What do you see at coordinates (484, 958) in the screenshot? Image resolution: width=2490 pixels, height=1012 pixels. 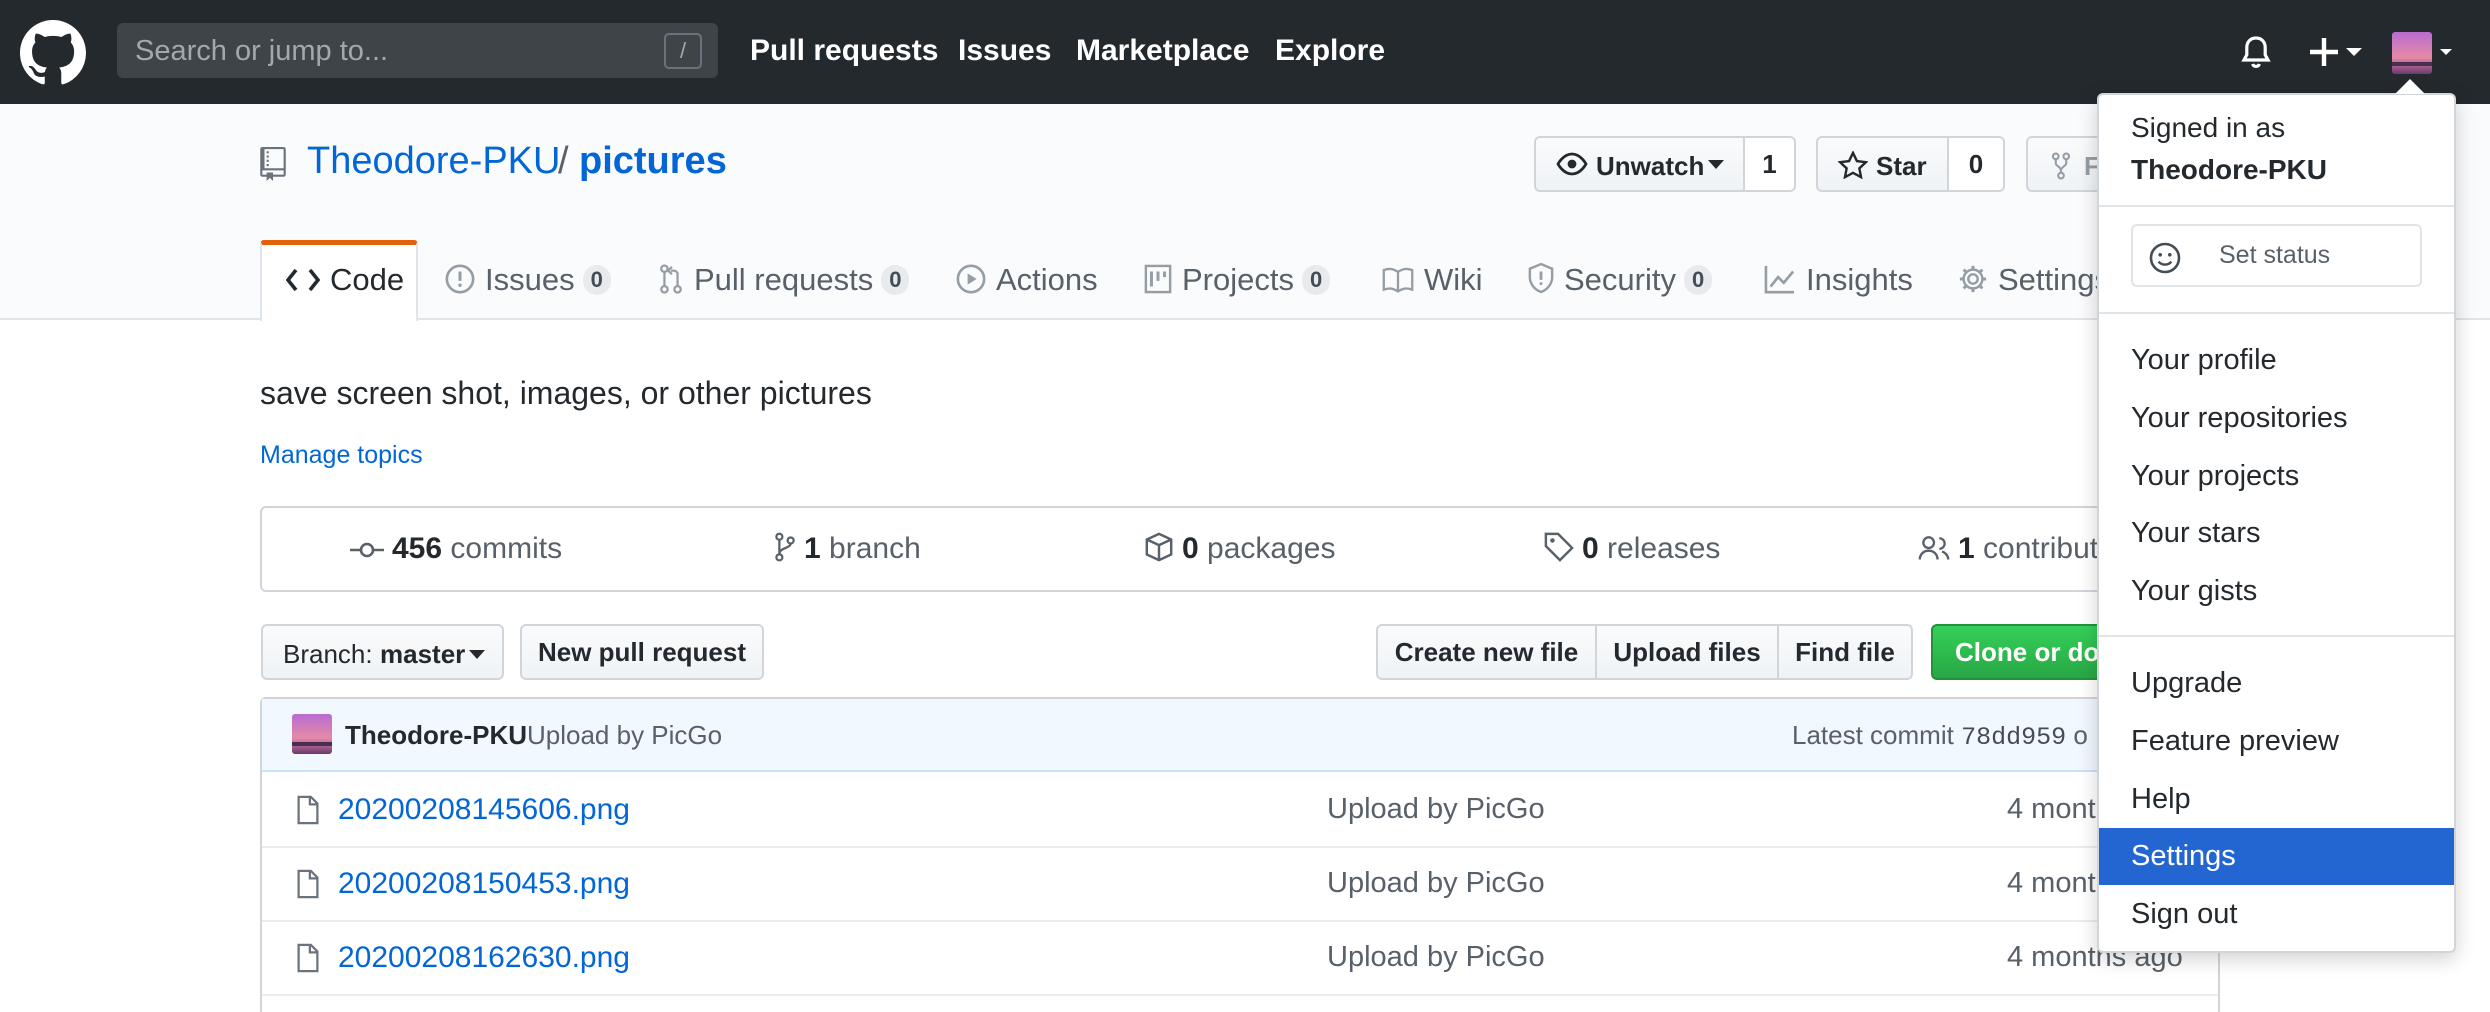 I see `file-name-link: 20200208162630.png` at bounding box center [484, 958].